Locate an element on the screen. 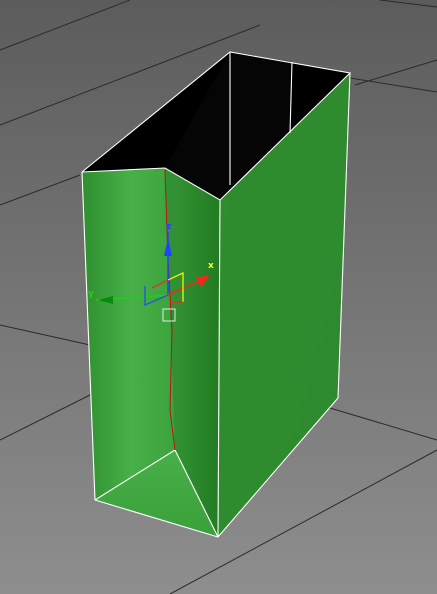 This screenshot has width=437, height=594. gizmo-z-label: z is located at coordinates (168, 227).